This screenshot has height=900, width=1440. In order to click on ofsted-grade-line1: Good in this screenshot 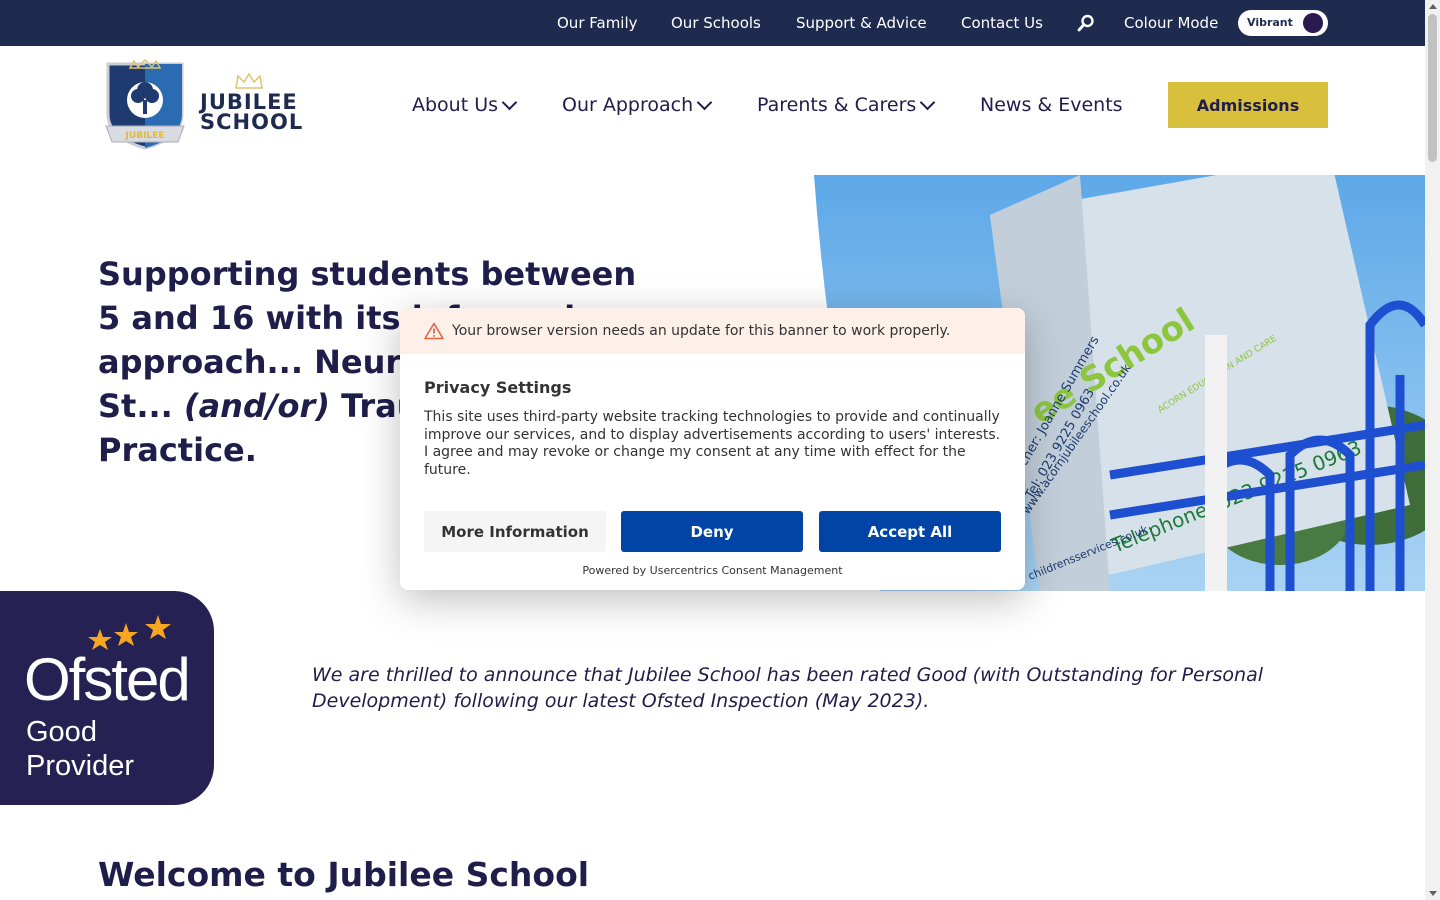, I will do `click(61, 732)`.